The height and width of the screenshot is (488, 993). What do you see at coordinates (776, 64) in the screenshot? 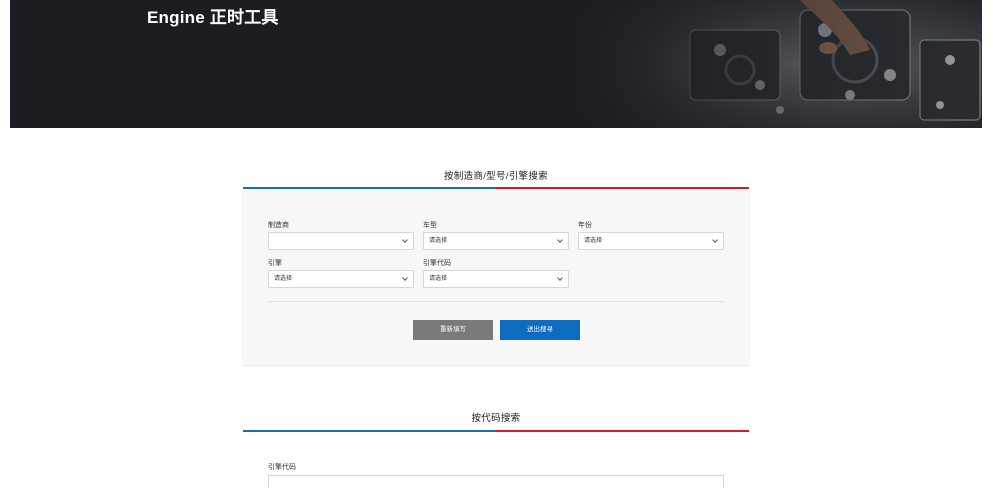
I see `engine-photo` at bounding box center [776, 64].